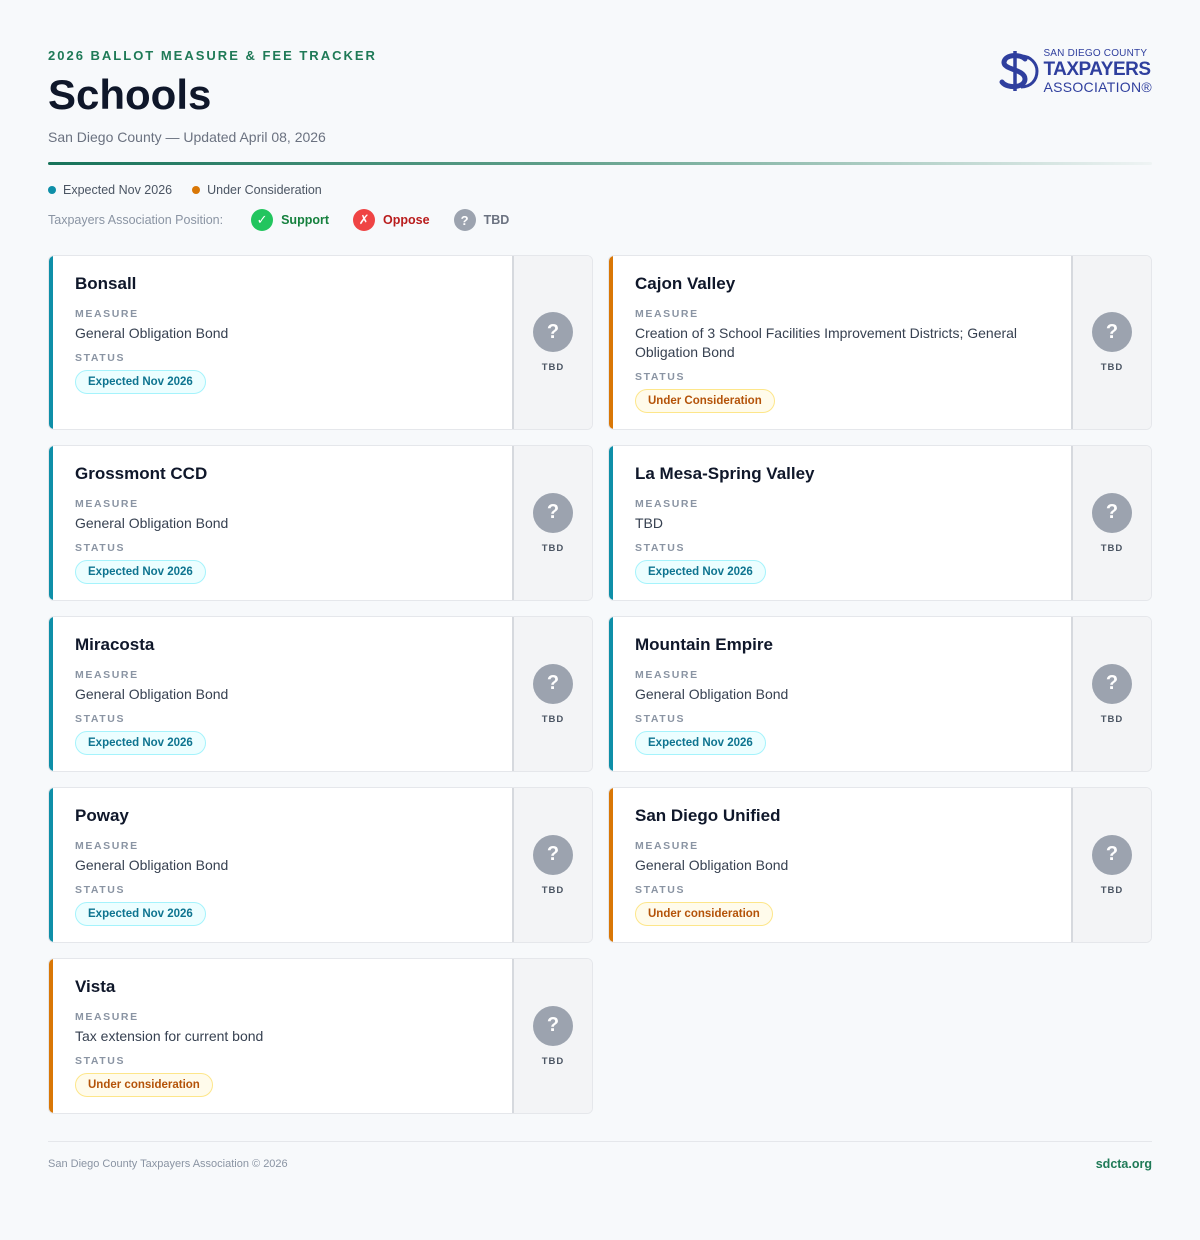 Image resolution: width=1200 pixels, height=1240 pixels. I want to click on district-name: Cajon Valley, so click(685, 283).